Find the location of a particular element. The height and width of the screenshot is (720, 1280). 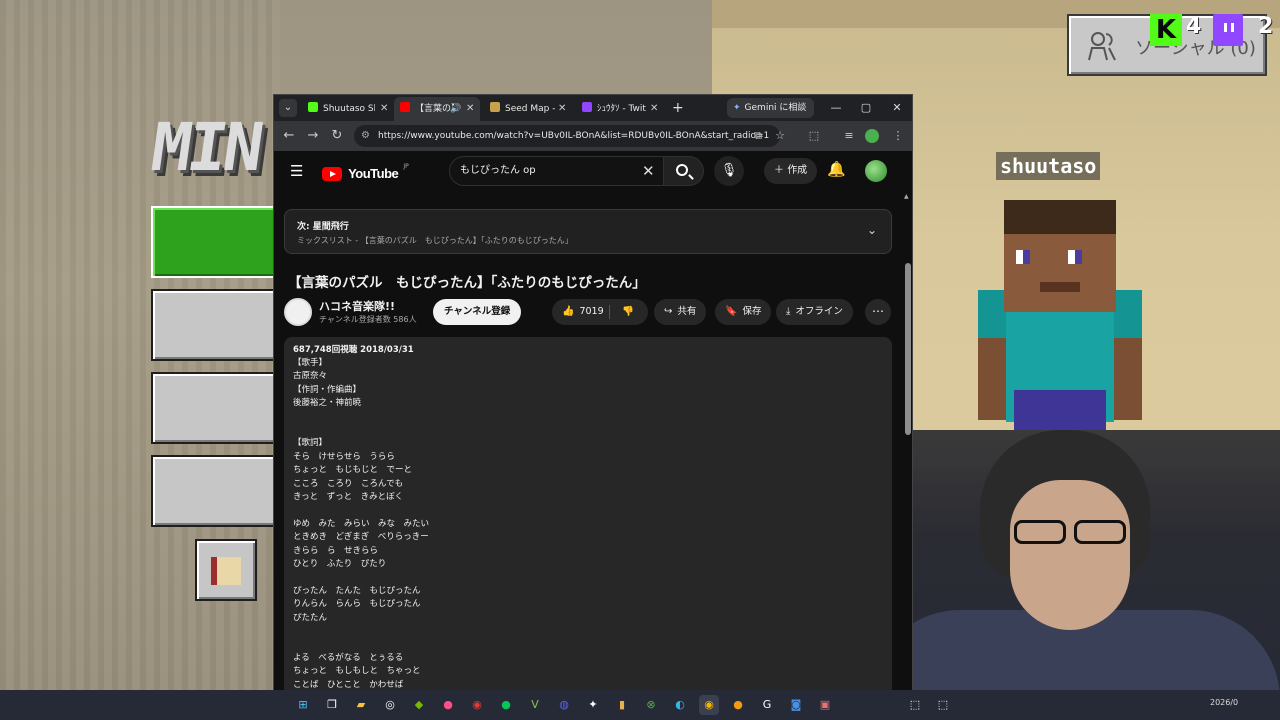

back-button: ← is located at coordinates (289, 136).